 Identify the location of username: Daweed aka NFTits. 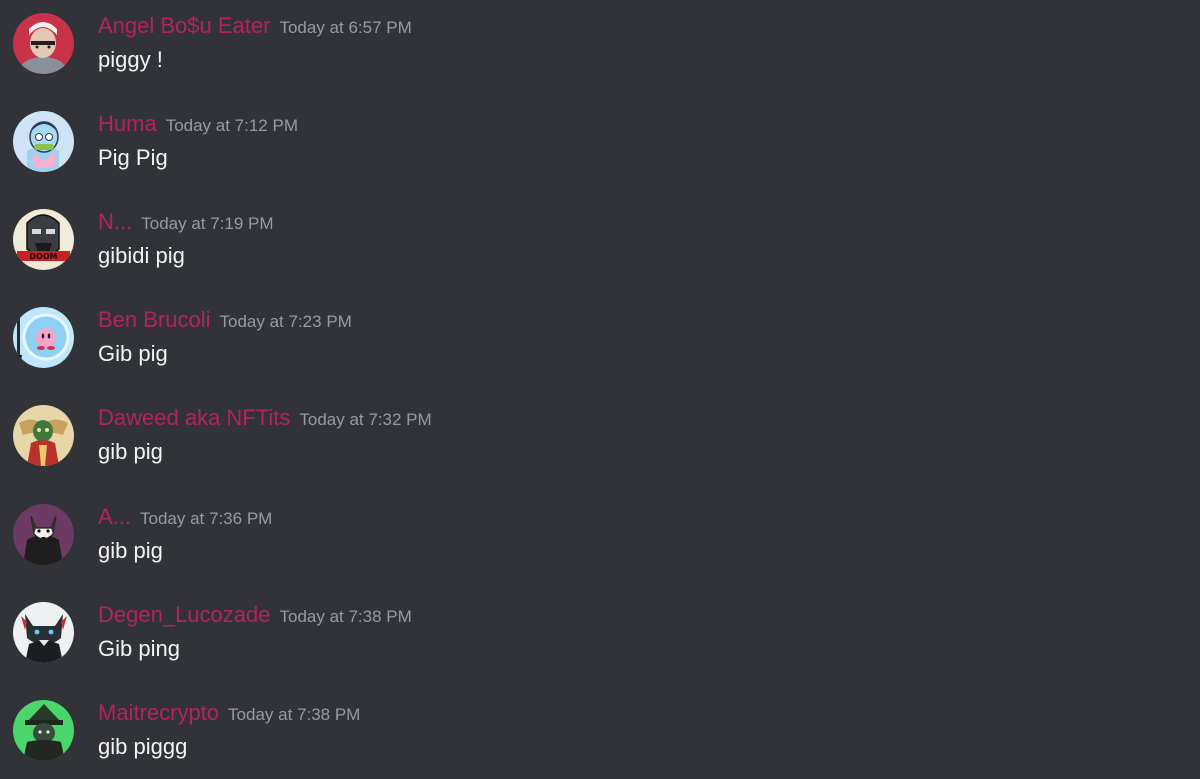
(194, 417).